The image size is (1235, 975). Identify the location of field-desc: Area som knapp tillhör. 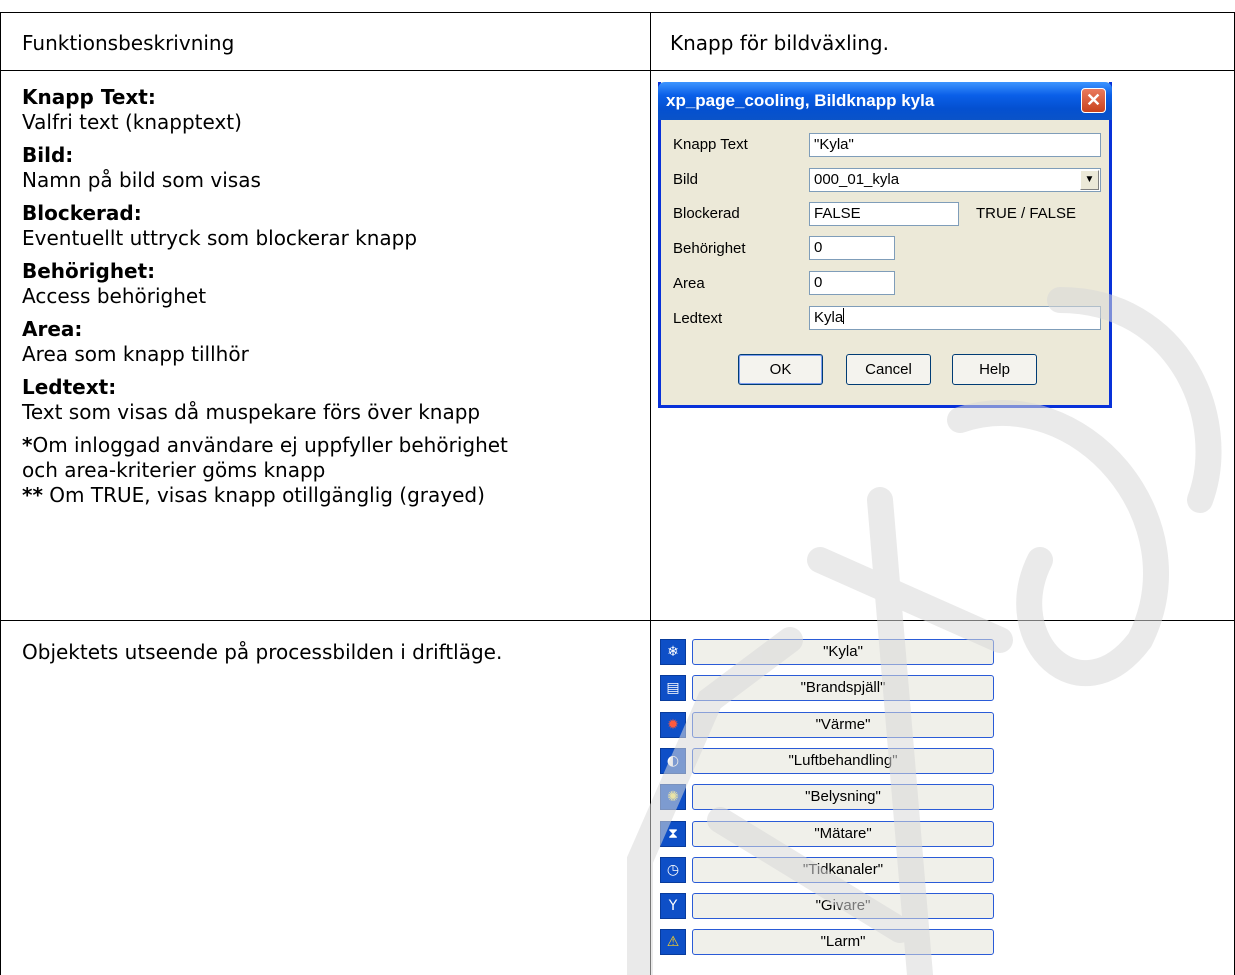
(135, 354).